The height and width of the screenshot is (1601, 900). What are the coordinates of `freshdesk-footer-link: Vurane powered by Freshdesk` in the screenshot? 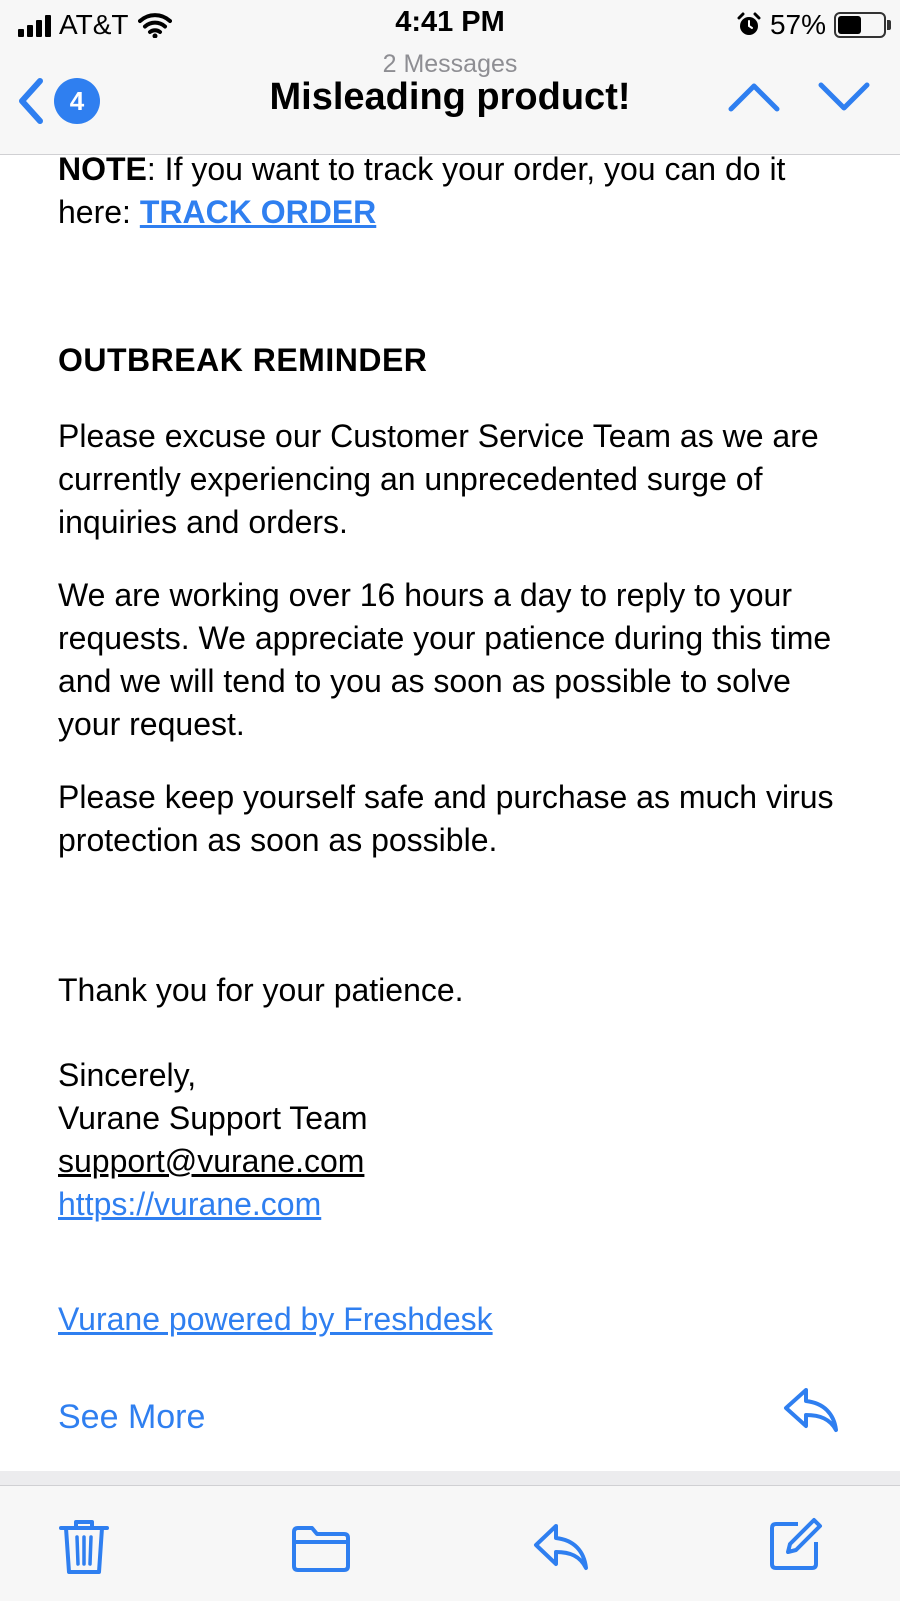 It's located at (275, 1319).